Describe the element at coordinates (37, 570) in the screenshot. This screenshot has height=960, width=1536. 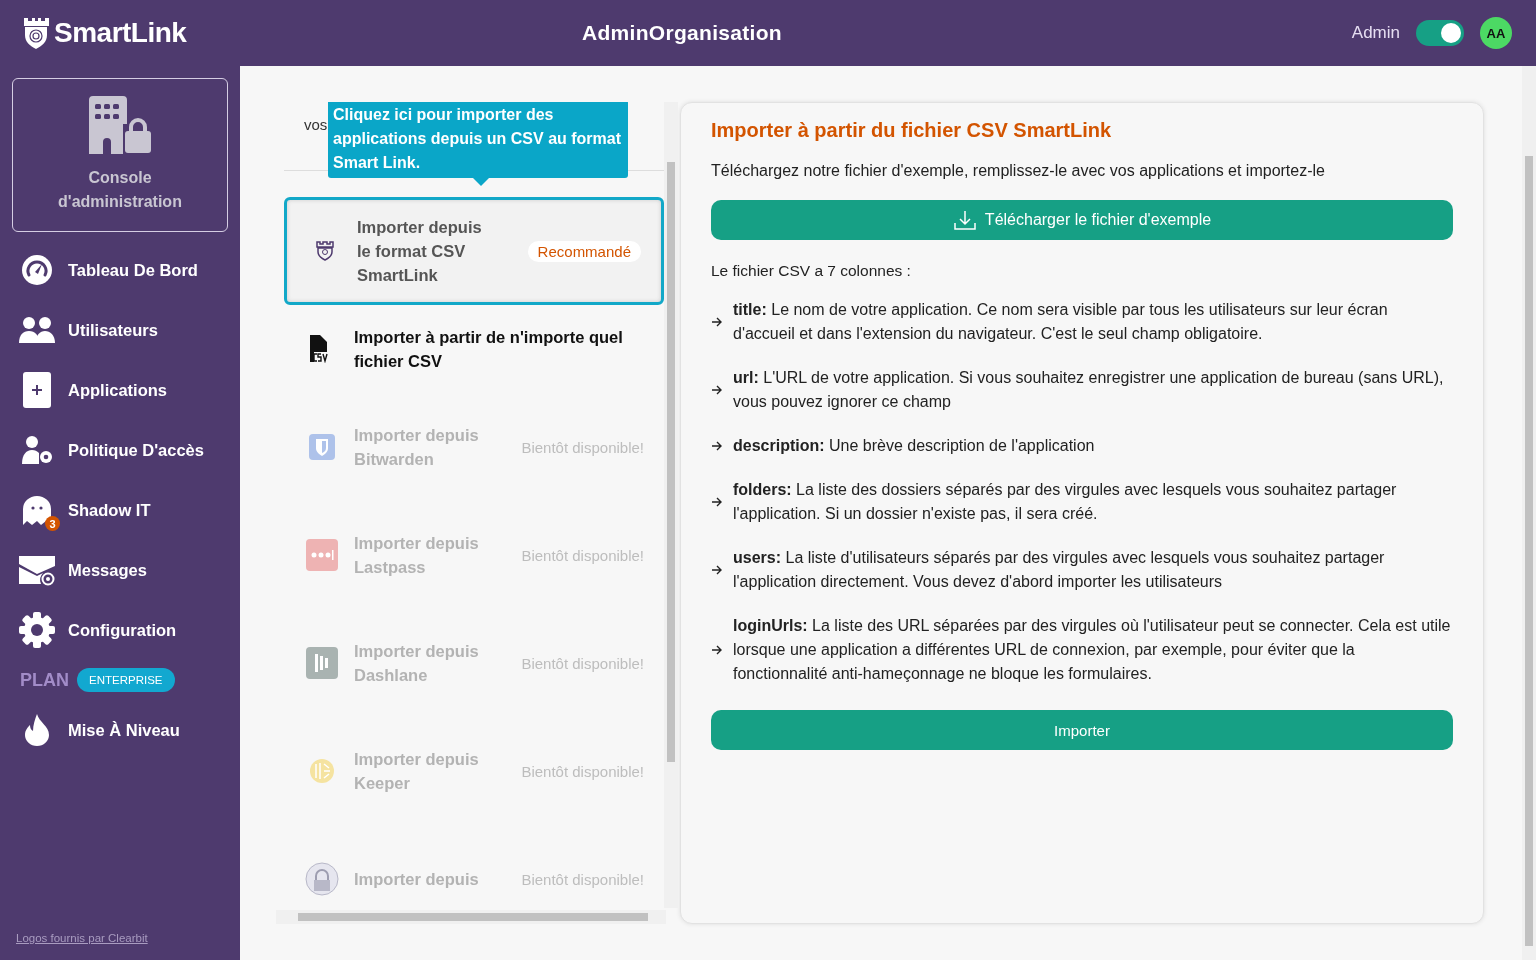
I see `mail-at-icon` at that location.